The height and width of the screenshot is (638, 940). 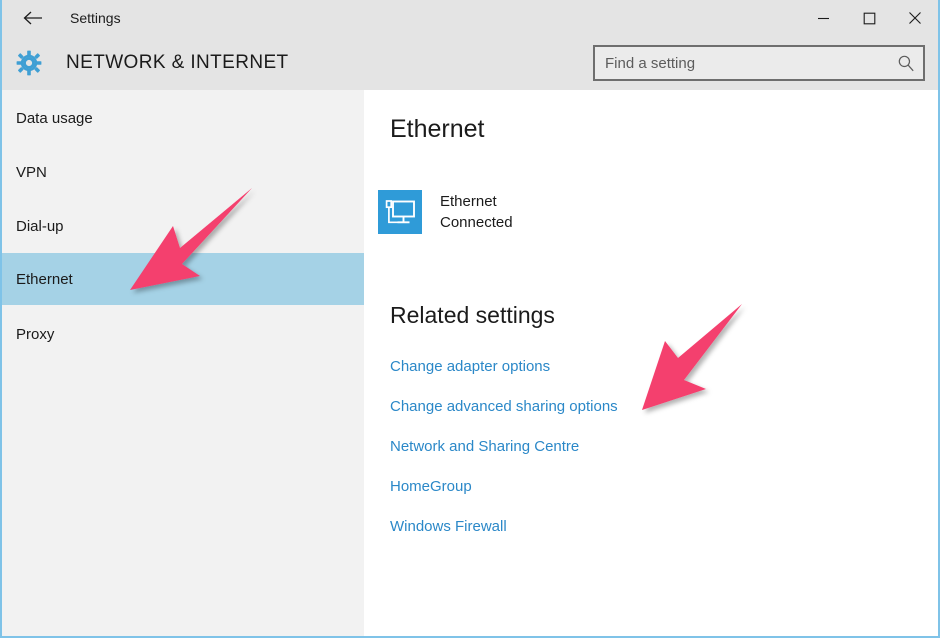 I want to click on sidebar-item-label: Dial-up, so click(x=40, y=226).